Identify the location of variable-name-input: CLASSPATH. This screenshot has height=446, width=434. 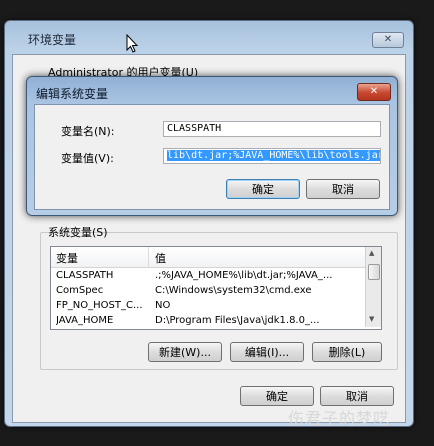
(272, 129).